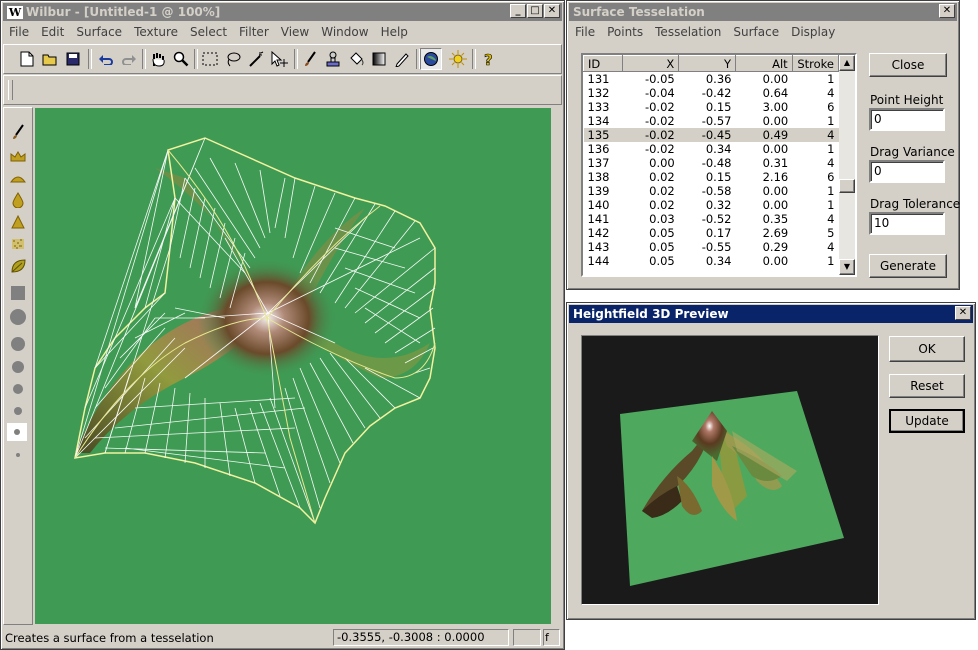 Image resolution: width=978 pixels, height=650 pixels. What do you see at coordinates (356, 59) in the screenshot?
I see `fill-bucket-icon` at bounding box center [356, 59].